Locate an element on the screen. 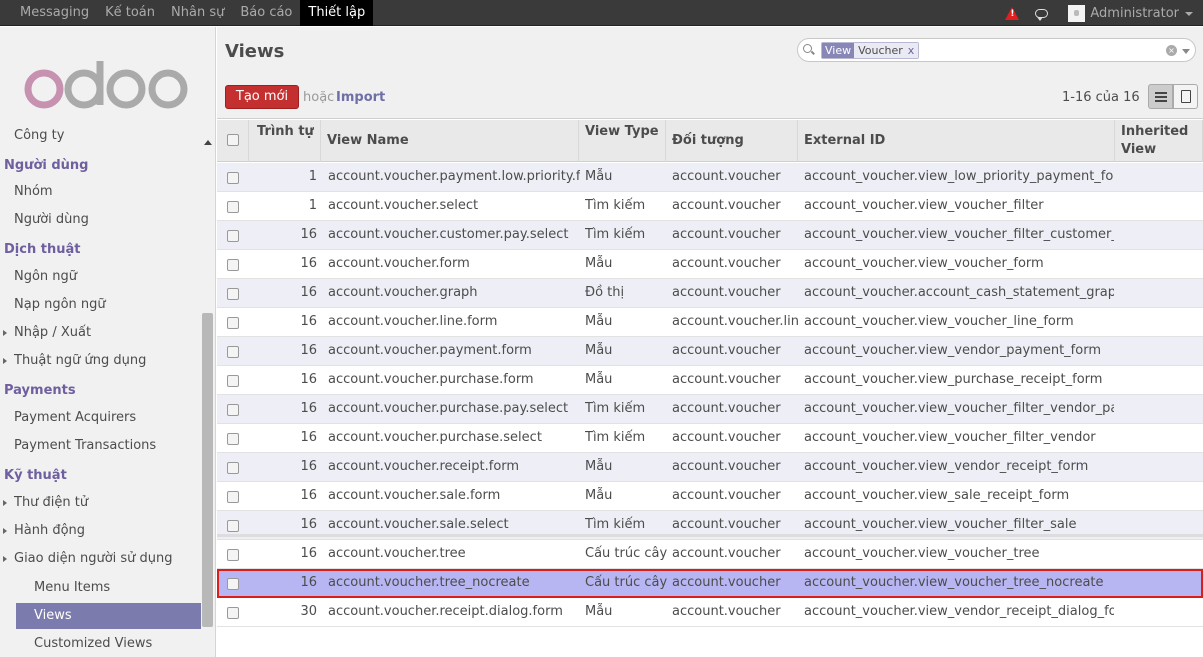 This screenshot has height=657, width=1203. avatar is located at coordinates (1077, 13).